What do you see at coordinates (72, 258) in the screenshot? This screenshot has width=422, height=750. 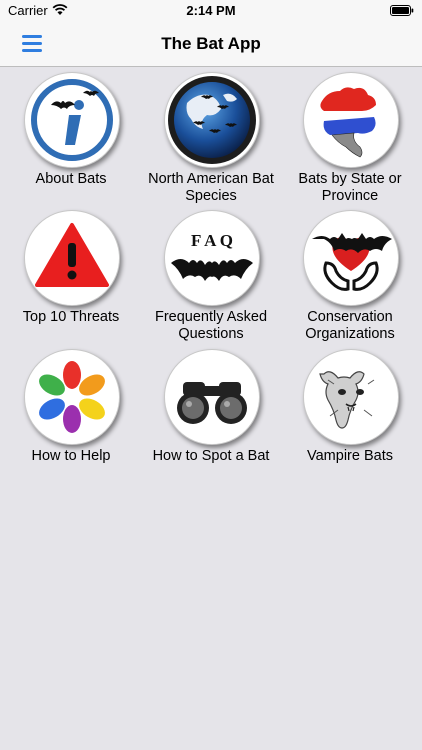 I see `warning-triangle-icon` at bounding box center [72, 258].